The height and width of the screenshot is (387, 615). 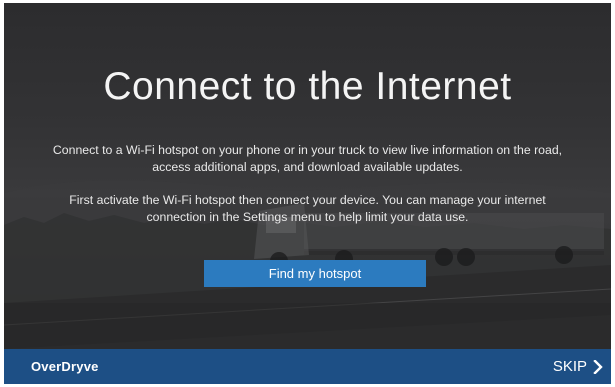 I want to click on skip-label: SKIP, so click(x=569, y=366).